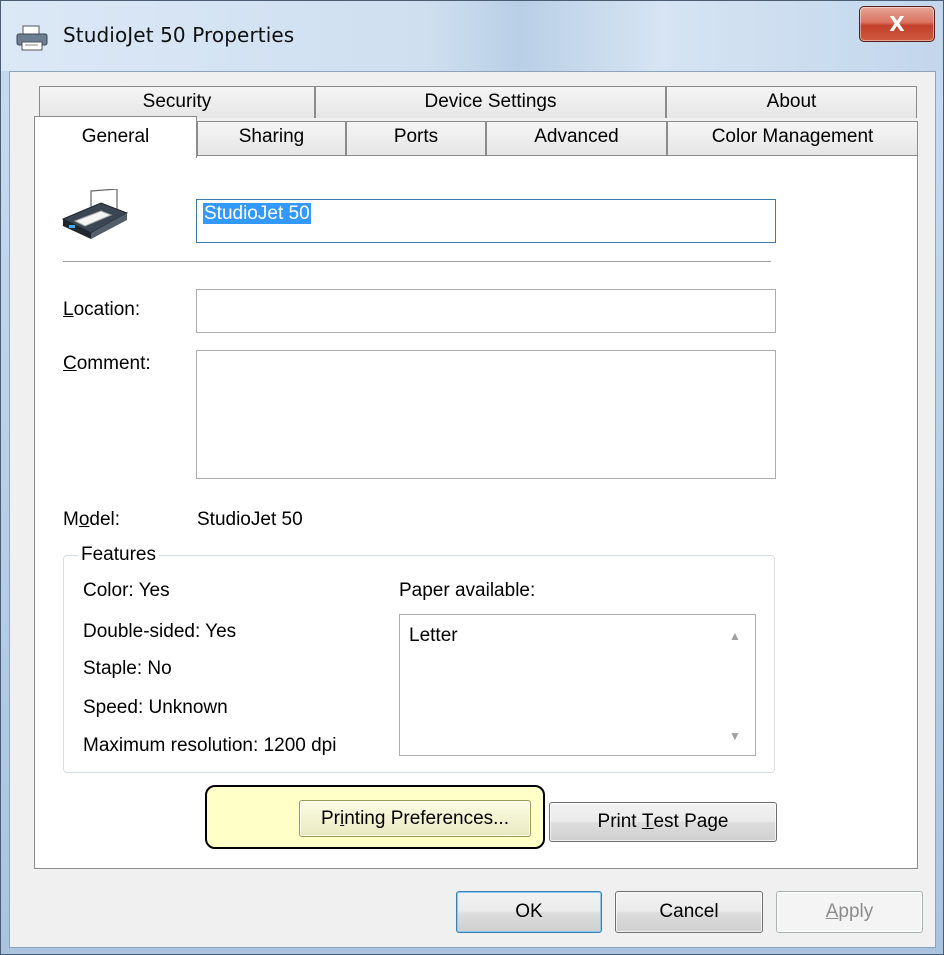  Describe the element at coordinates (107, 363) in the screenshot. I see `comment-label: Comment:` at that location.